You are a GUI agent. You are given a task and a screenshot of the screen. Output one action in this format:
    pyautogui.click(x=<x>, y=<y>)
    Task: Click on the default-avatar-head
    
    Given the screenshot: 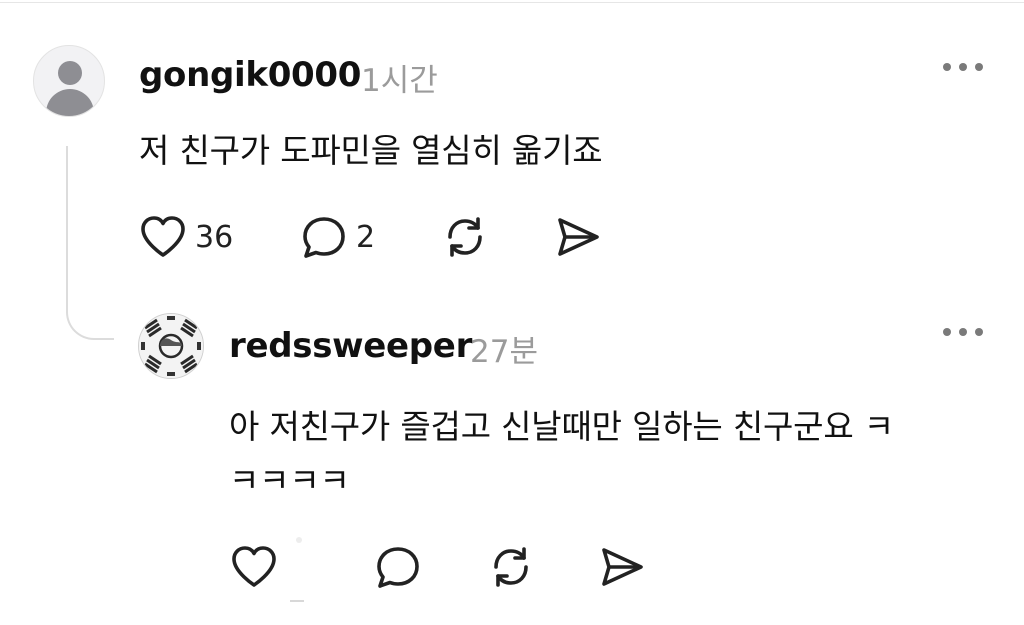 What is the action you would take?
    pyautogui.click(x=70, y=73)
    